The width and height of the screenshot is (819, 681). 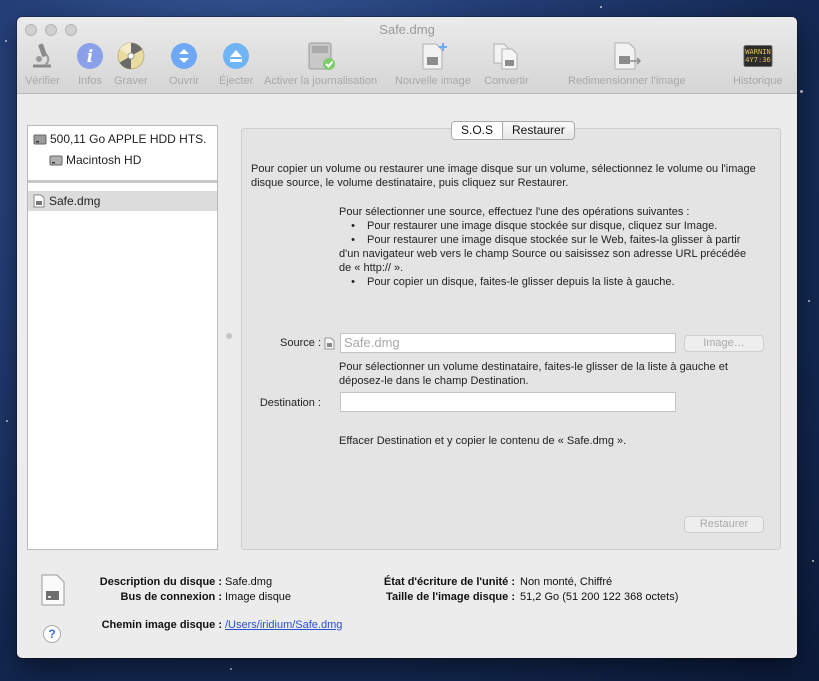 I want to click on burn-button: Graver, so click(x=131, y=64).